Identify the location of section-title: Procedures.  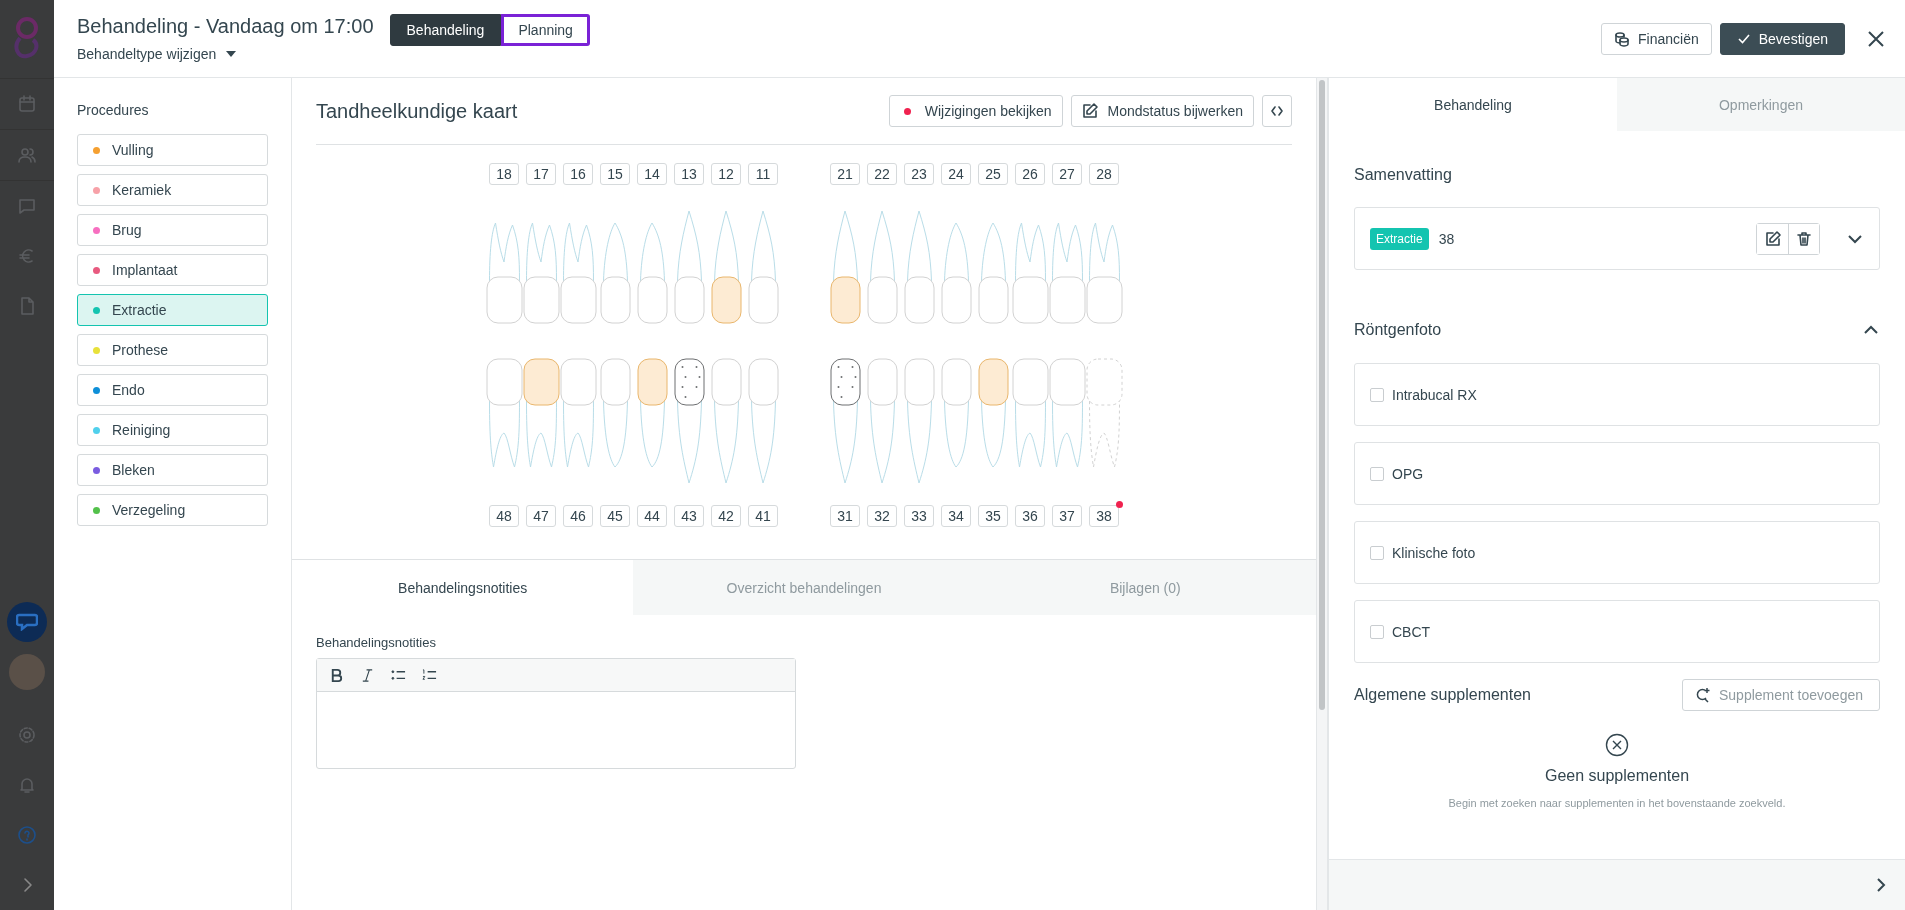
(113, 110).